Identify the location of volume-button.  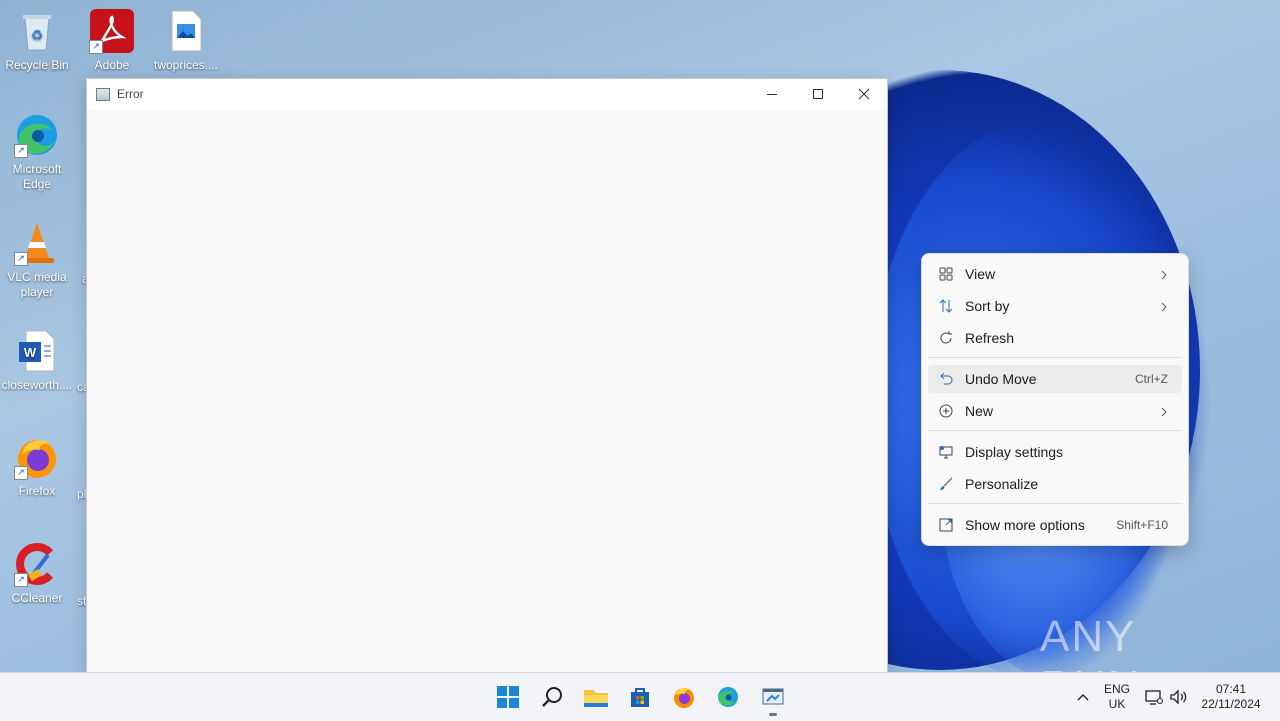
(1179, 697).